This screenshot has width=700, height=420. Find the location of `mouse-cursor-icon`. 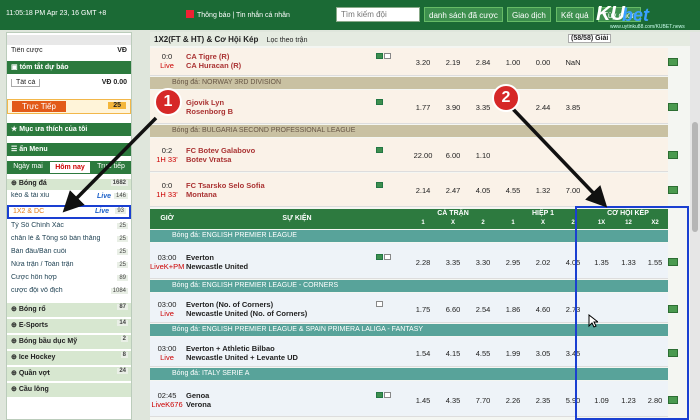

mouse-cursor-icon is located at coordinates (593, 321).